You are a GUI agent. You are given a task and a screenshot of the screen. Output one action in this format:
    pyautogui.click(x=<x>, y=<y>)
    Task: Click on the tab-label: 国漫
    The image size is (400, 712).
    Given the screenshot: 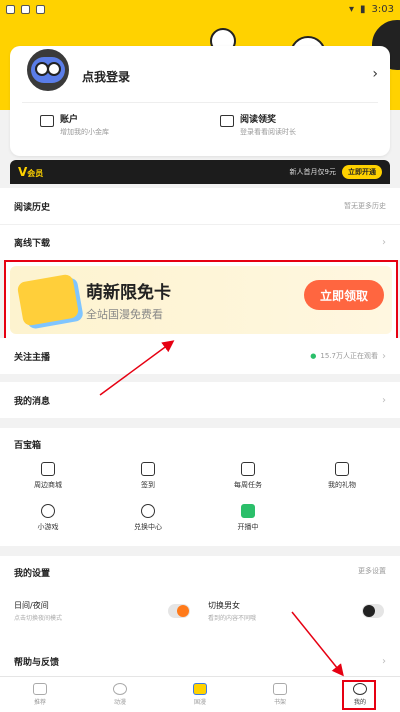 What is the action you would take?
    pyautogui.click(x=199, y=702)
    